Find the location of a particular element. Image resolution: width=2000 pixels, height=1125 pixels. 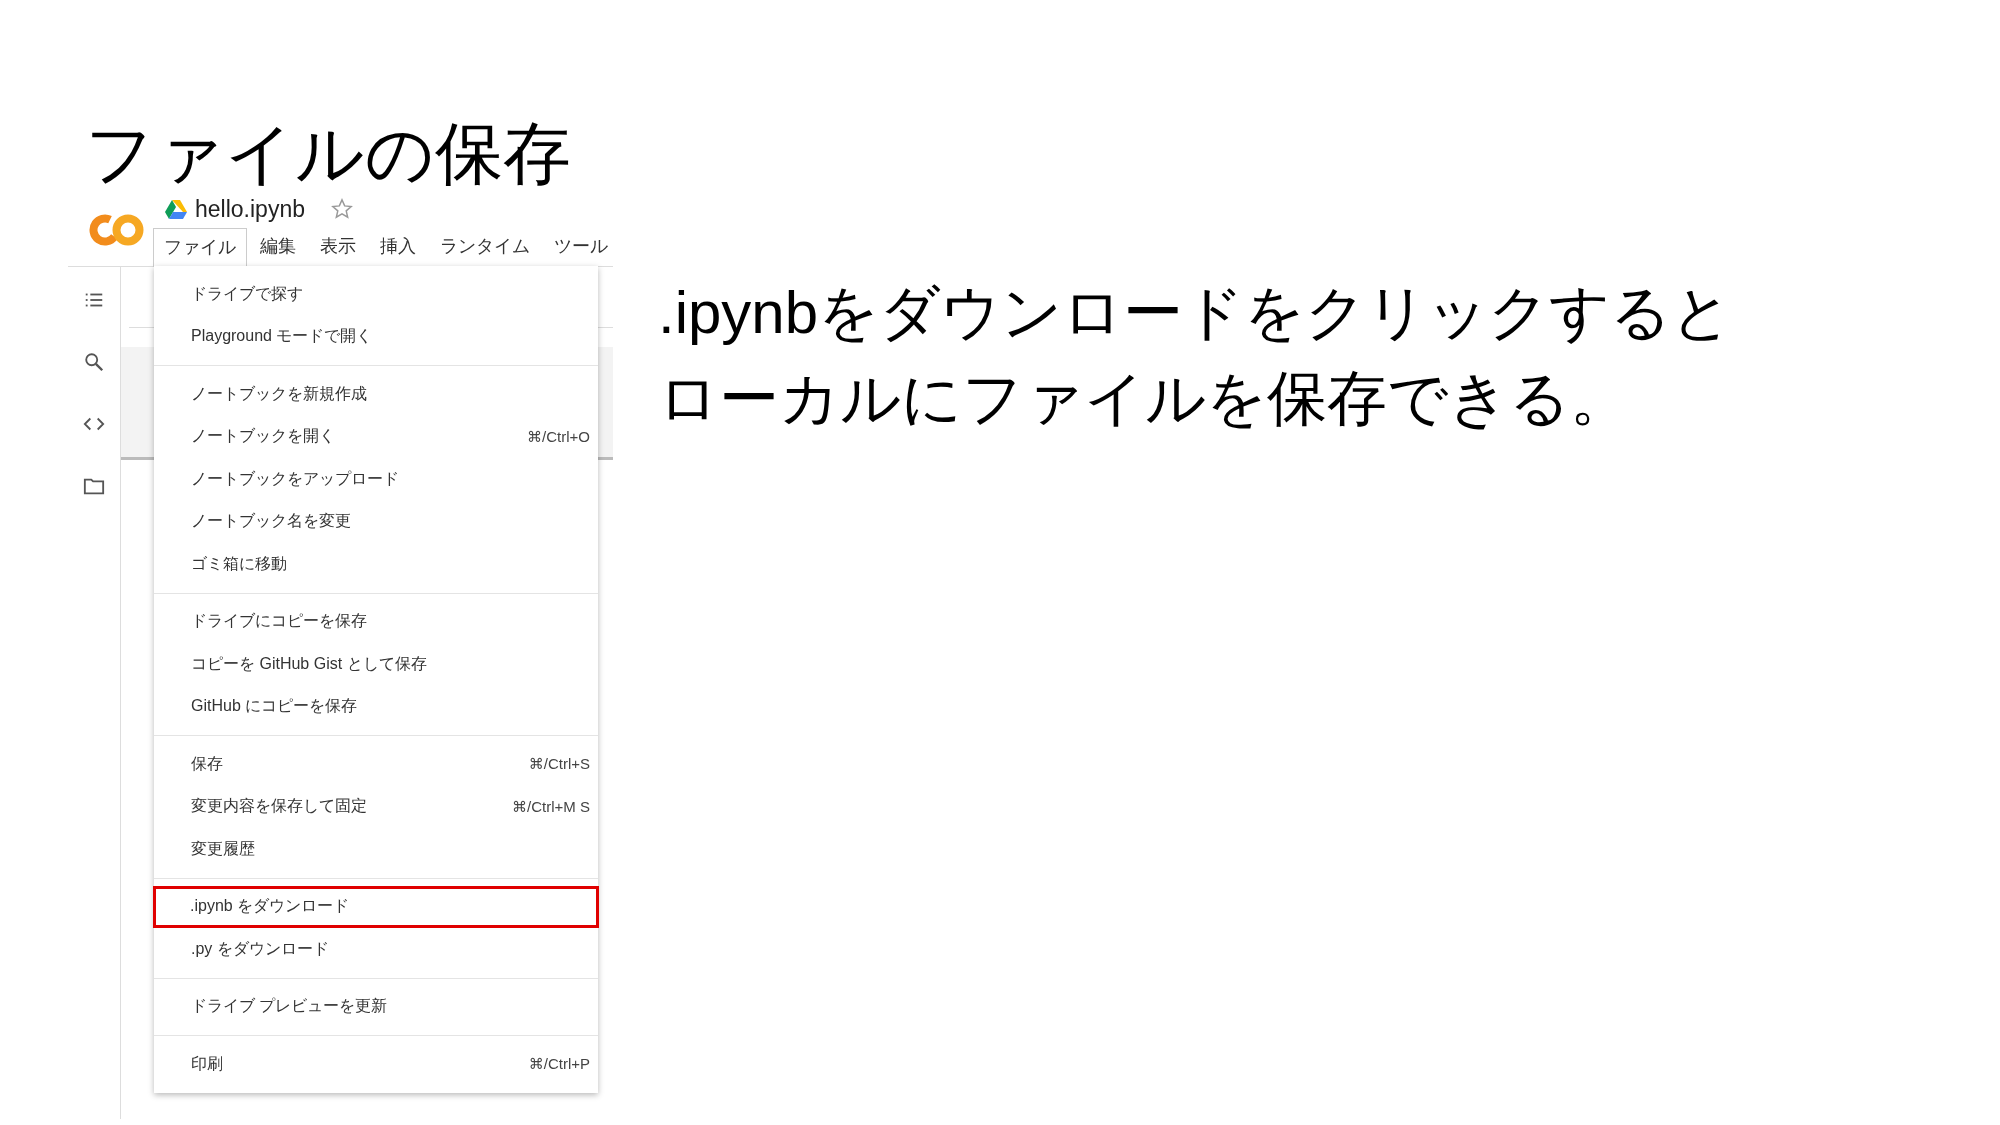

shortcut-label: ⌘/Ctrl+S is located at coordinates (559, 764).